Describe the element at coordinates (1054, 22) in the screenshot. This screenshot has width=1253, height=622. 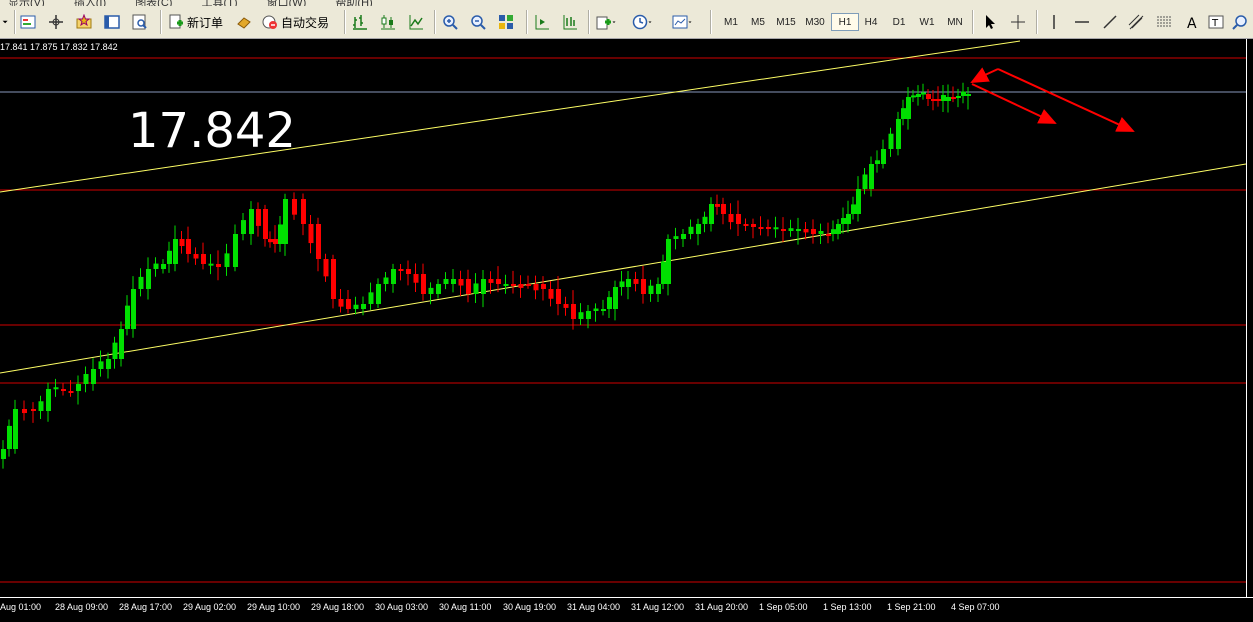
I see `vertical-line-tool` at that location.